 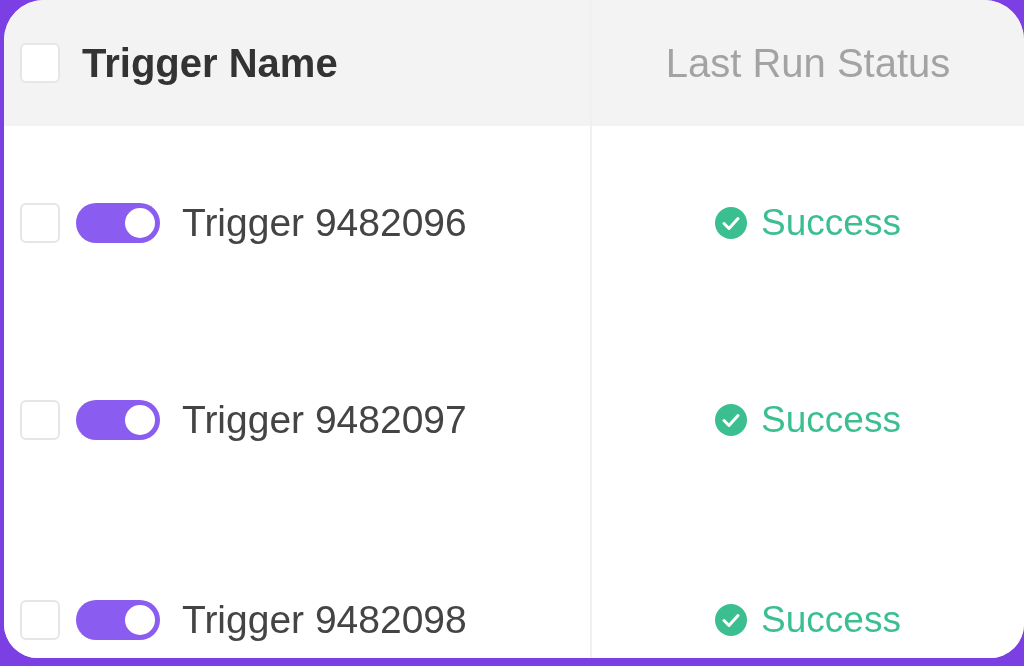 I want to click on column-header: Last Run Status, so click(x=808, y=63).